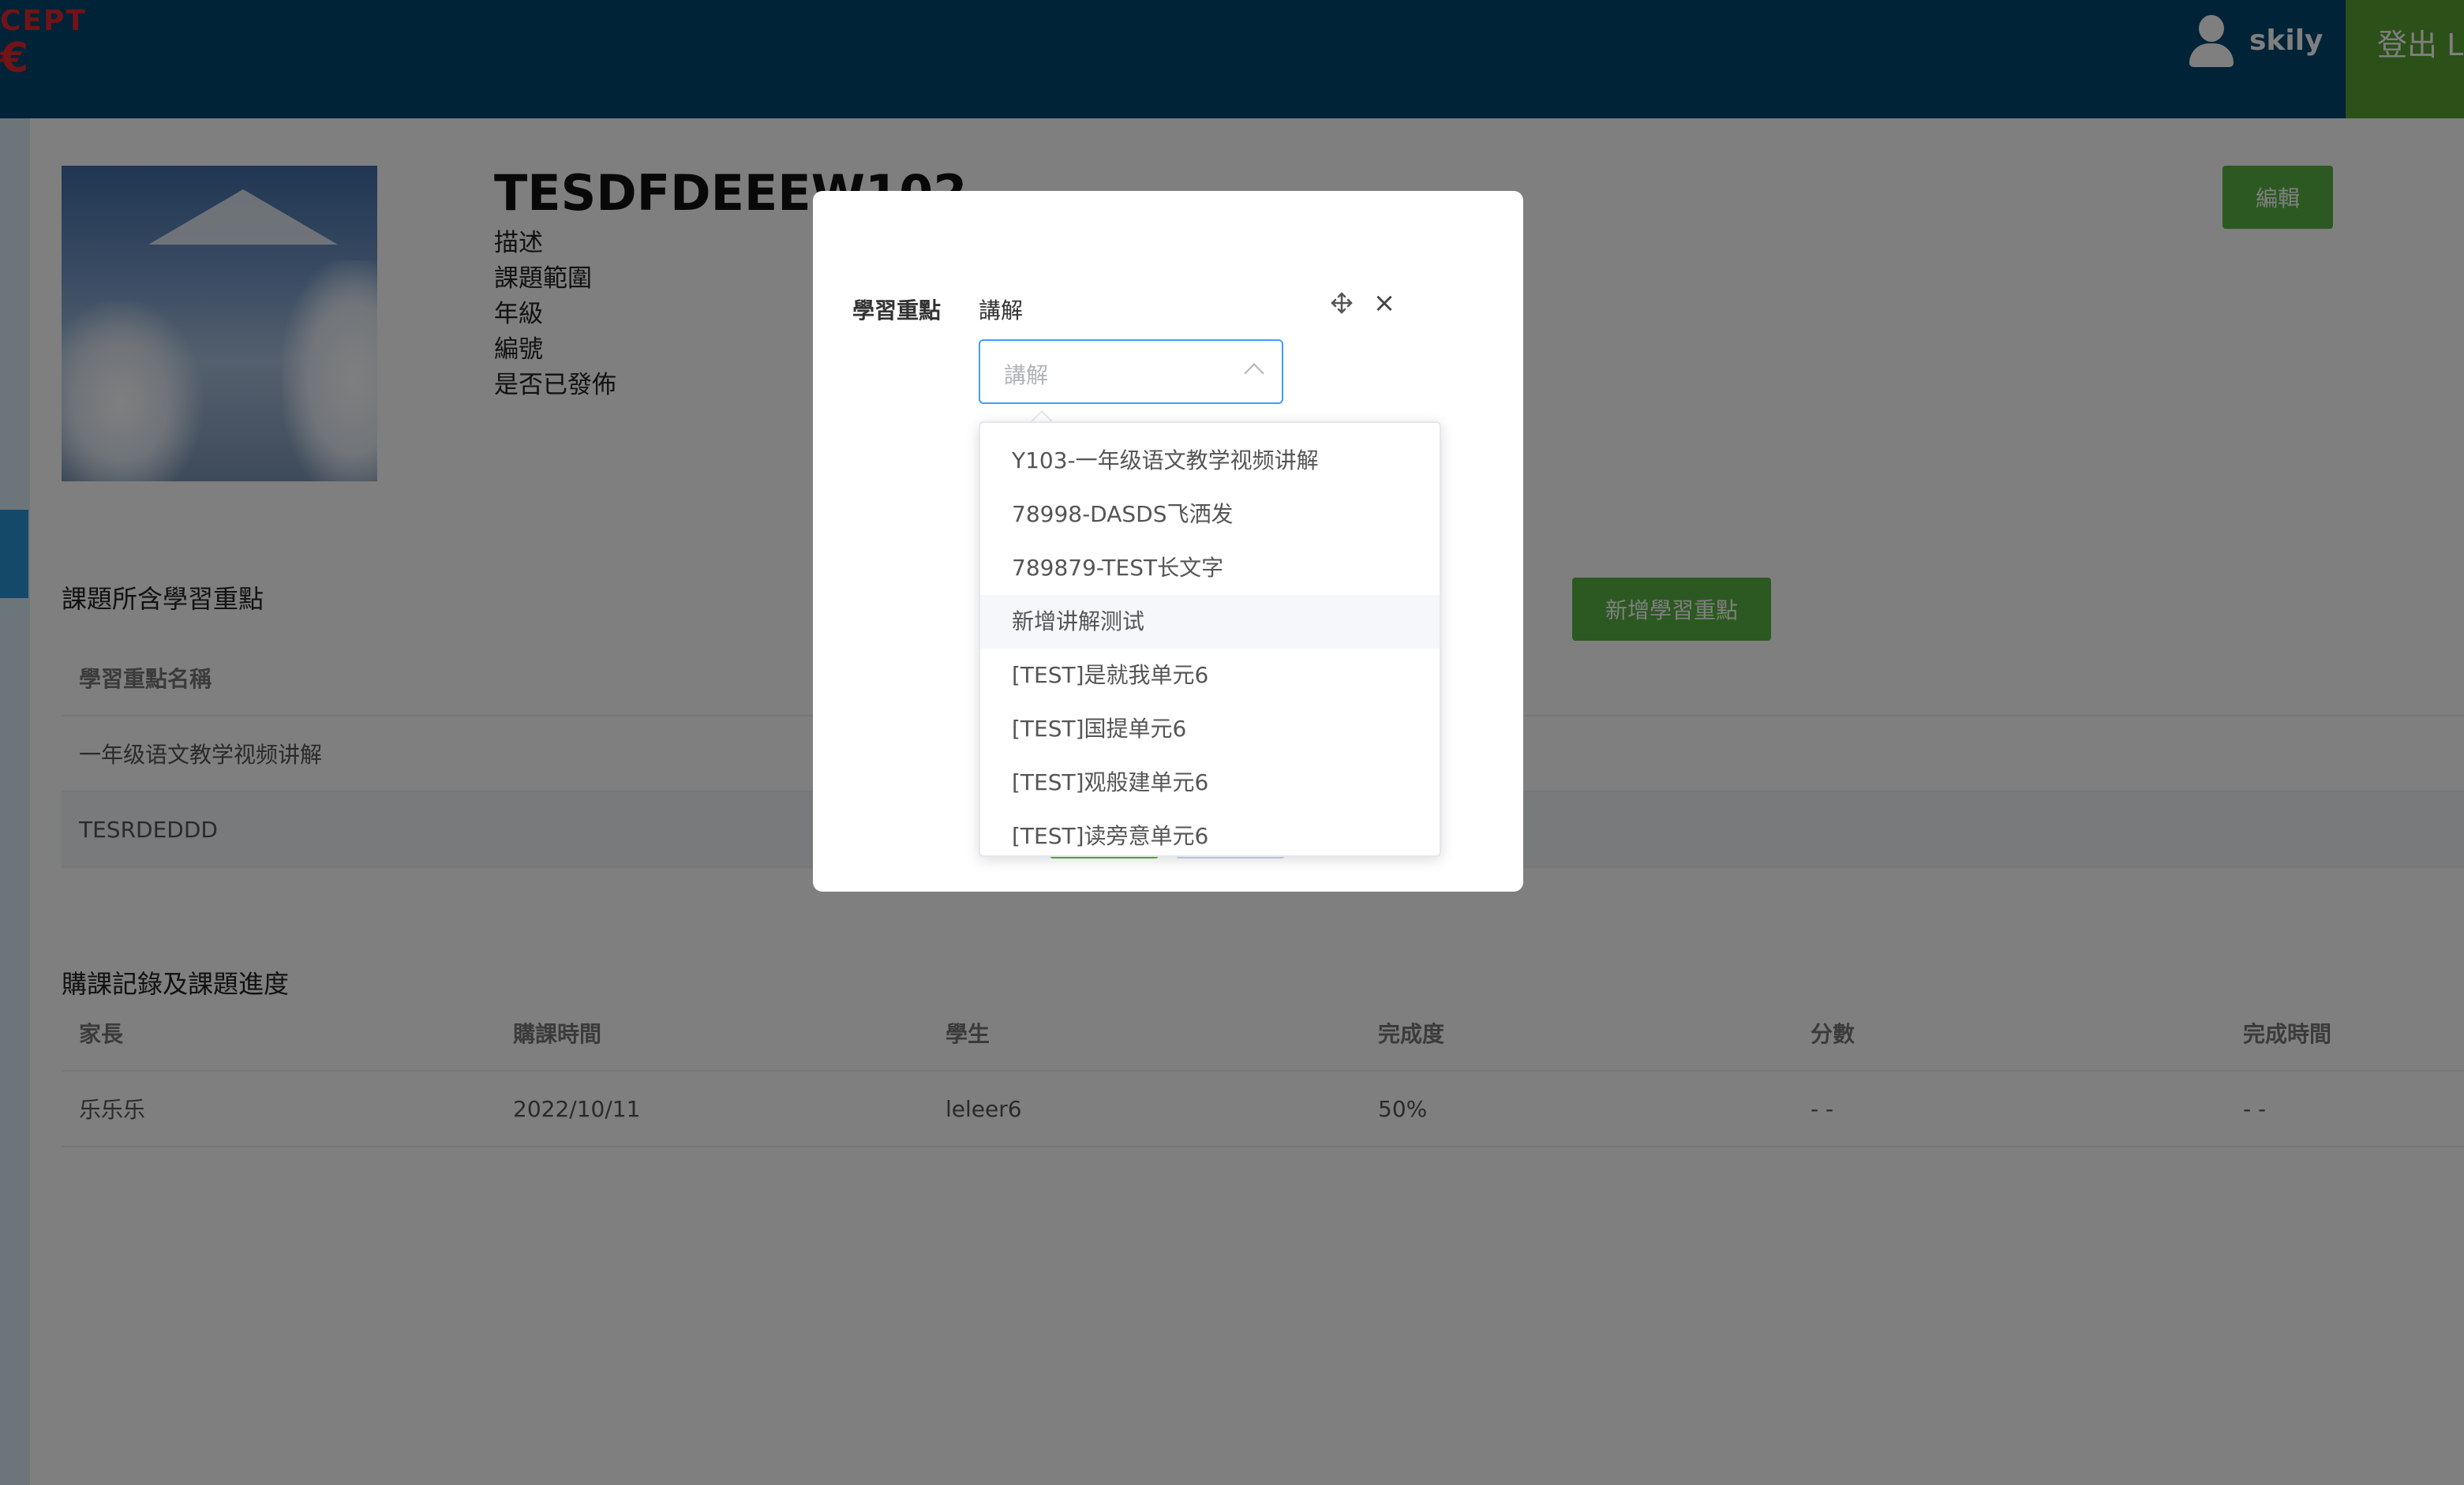 This screenshot has height=1485, width=2464. Describe the element at coordinates (1210, 622) in the screenshot. I see `dropdown-option: 新增讲解测试` at that location.